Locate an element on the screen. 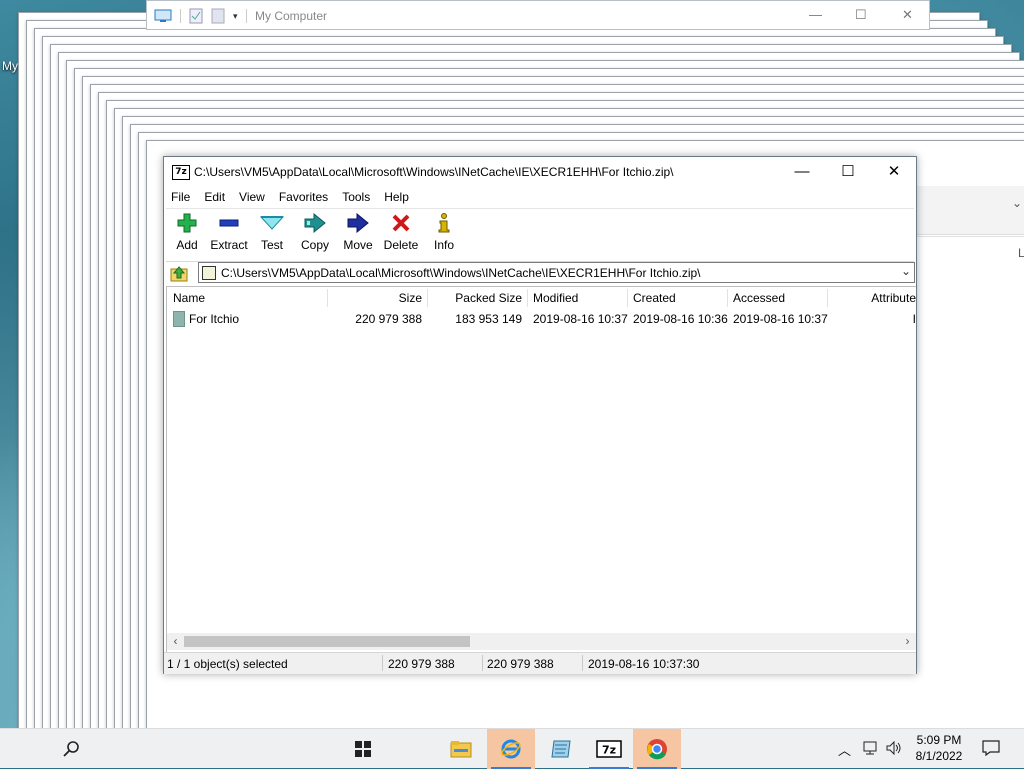 This screenshot has height=769, width=1024. volume-icon is located at coordinates (894, 748).